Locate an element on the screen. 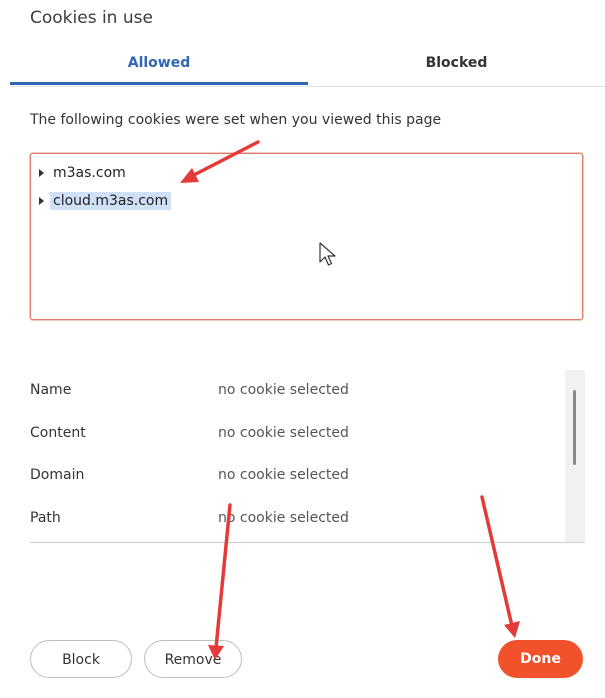  tab-blocked: Blocked is located at coordinates (456, 65).